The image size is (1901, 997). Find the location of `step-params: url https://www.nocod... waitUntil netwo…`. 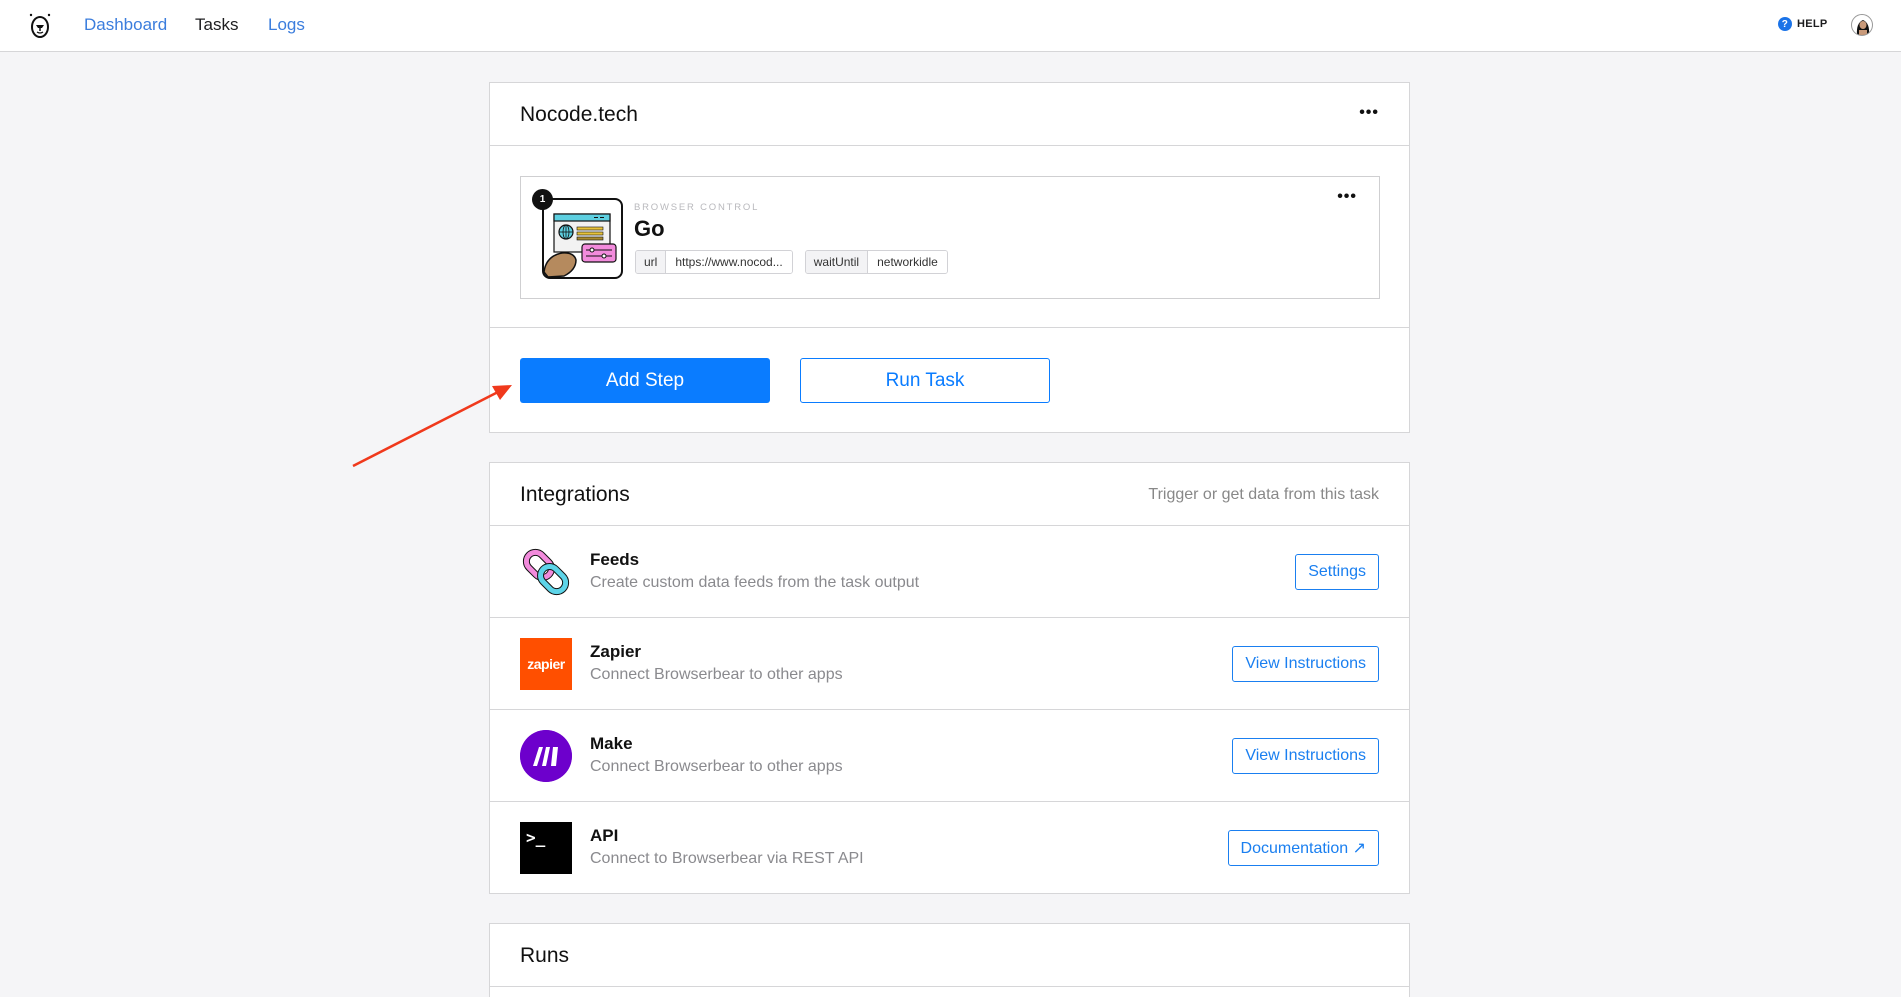

step-params: url https://www.nocod... waitUntil netwo… is located at coordinates (791, 262).